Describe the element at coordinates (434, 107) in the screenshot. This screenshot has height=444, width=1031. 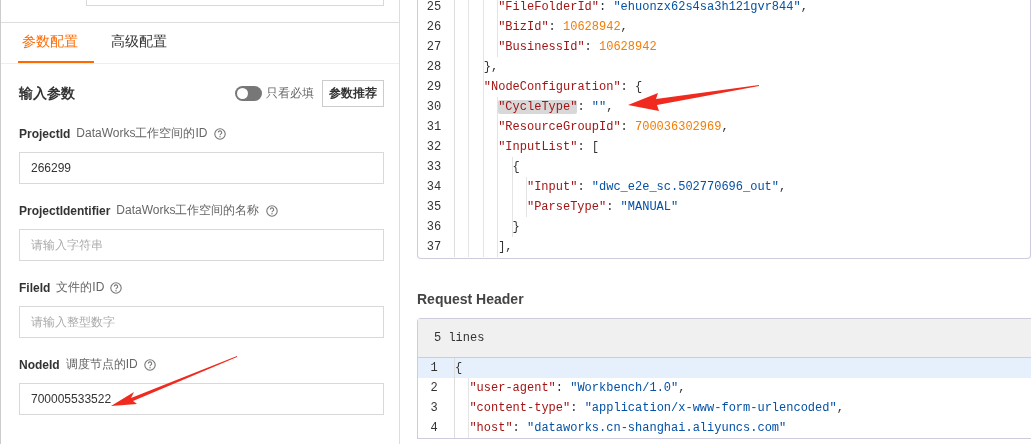
I see `line-number: 30` at that location.